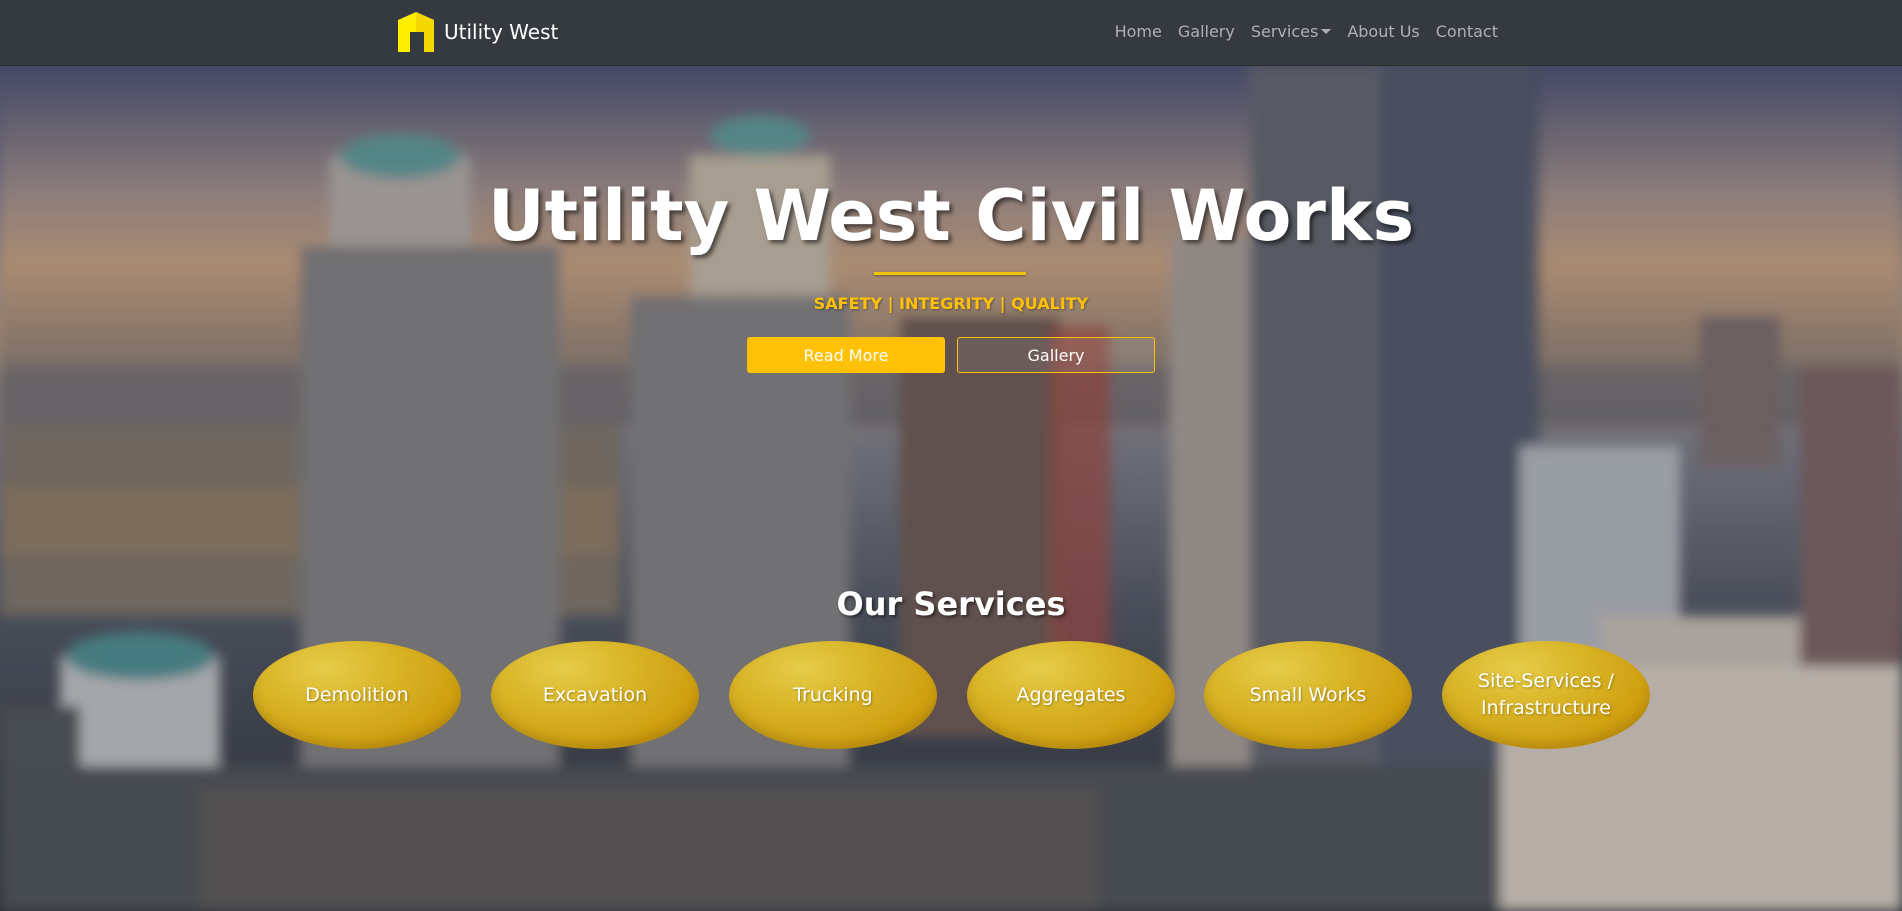  Describe the element at coordinates (595, 695) in the screenshot. I see `service-excavation: Excavation` at that location.